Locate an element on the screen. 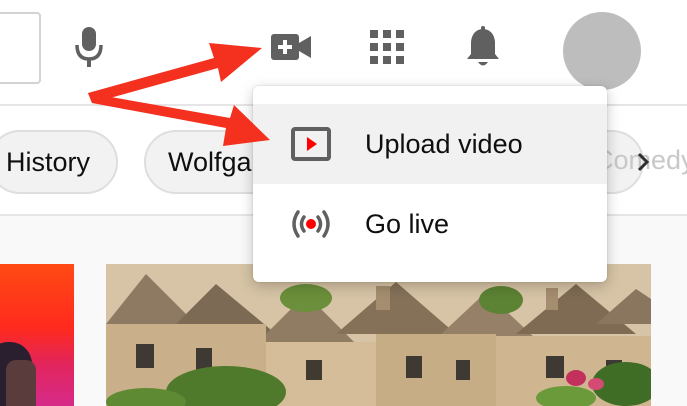 The height and width of the screenshot is (406, 687). notifications-button is located at coordinates (483, 47).